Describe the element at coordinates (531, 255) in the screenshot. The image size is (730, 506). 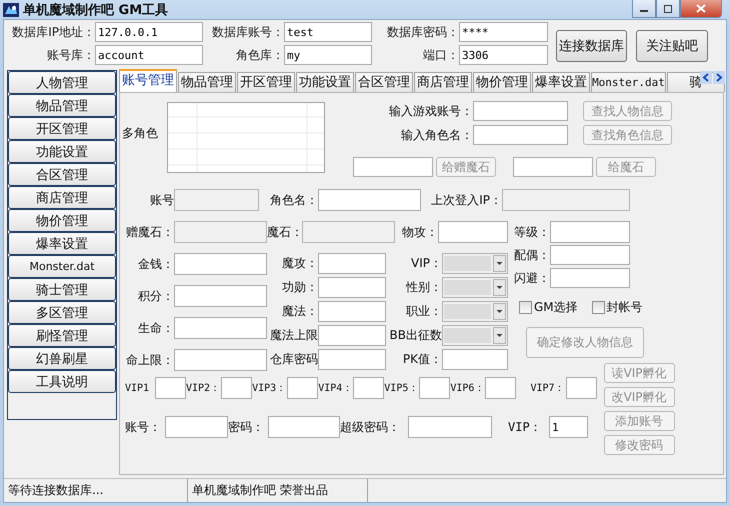
I see `field-label: 配偶：` at that location.